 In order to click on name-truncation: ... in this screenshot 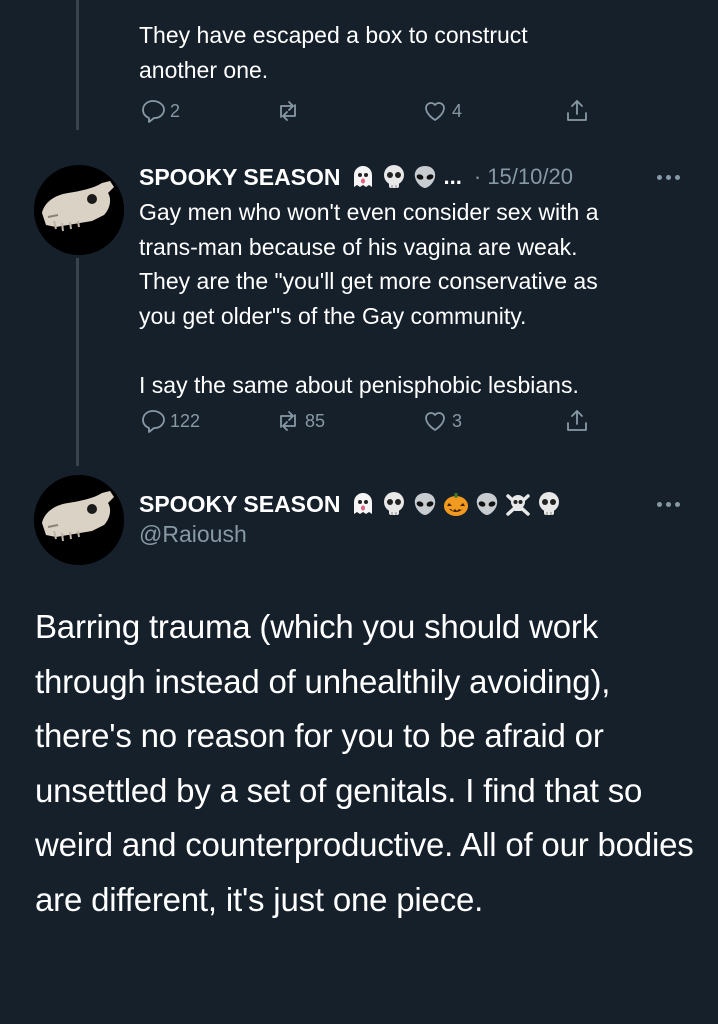, I will do `click(452, 176)`.